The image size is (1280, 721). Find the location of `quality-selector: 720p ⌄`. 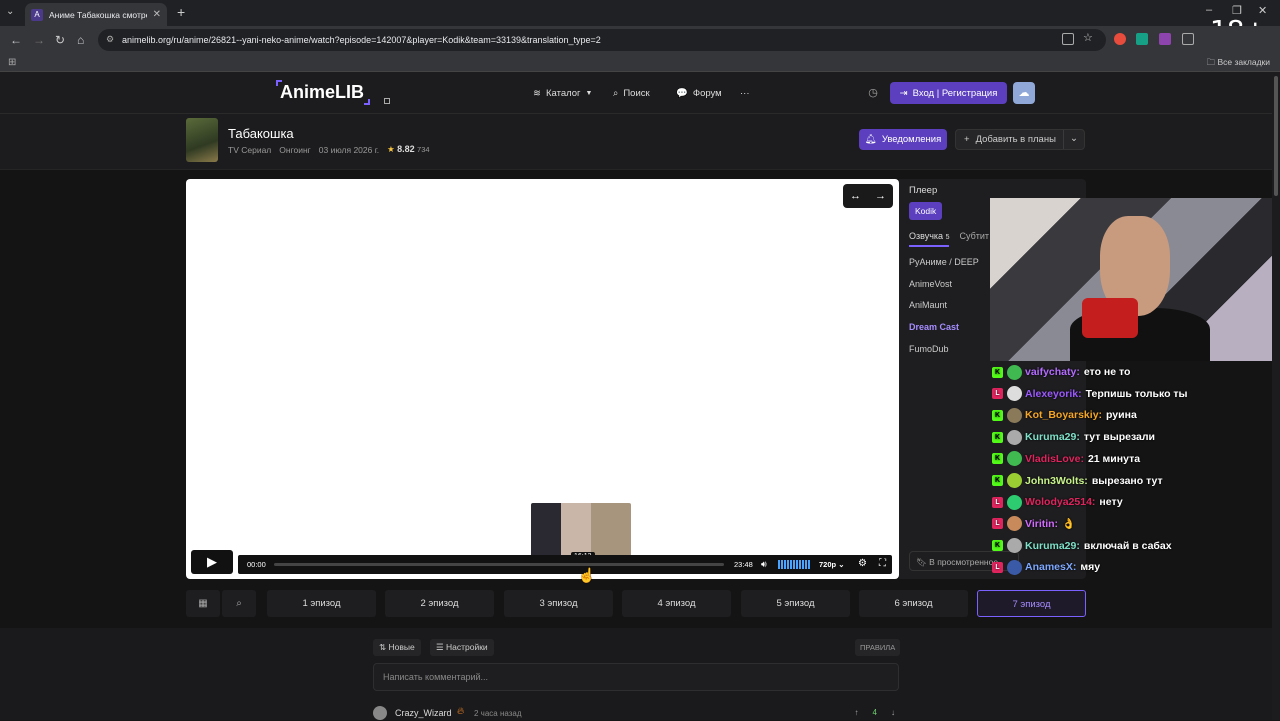

quality-selector: 720p ⌄ is located at coordinates (831, 564).